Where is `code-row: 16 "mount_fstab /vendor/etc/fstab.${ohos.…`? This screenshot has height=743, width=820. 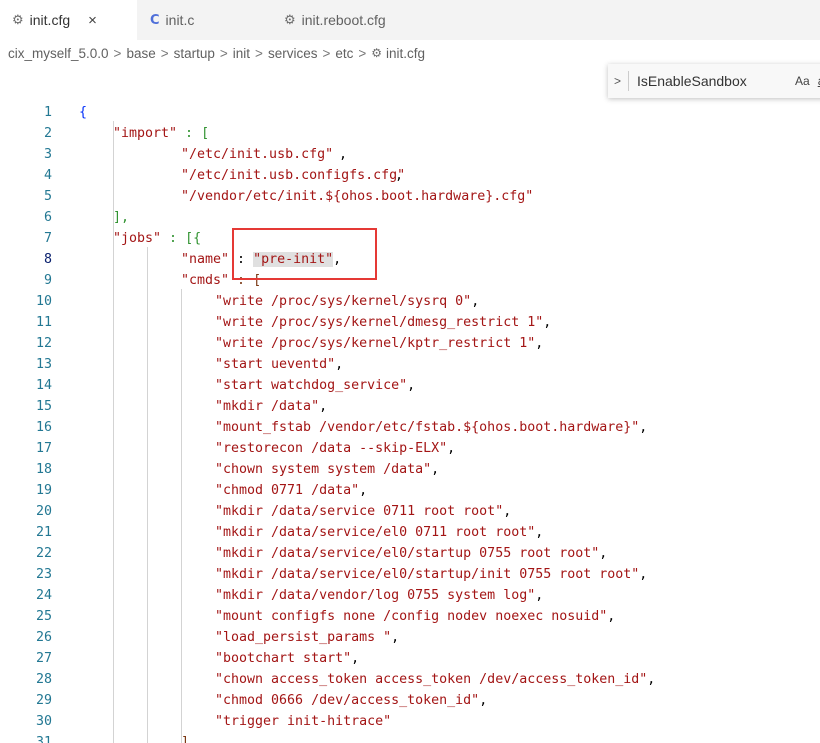 code-row: 16 "mount_fstab /vendor/etc/fstab.${ohos.… is located at coordinates (410, 427).